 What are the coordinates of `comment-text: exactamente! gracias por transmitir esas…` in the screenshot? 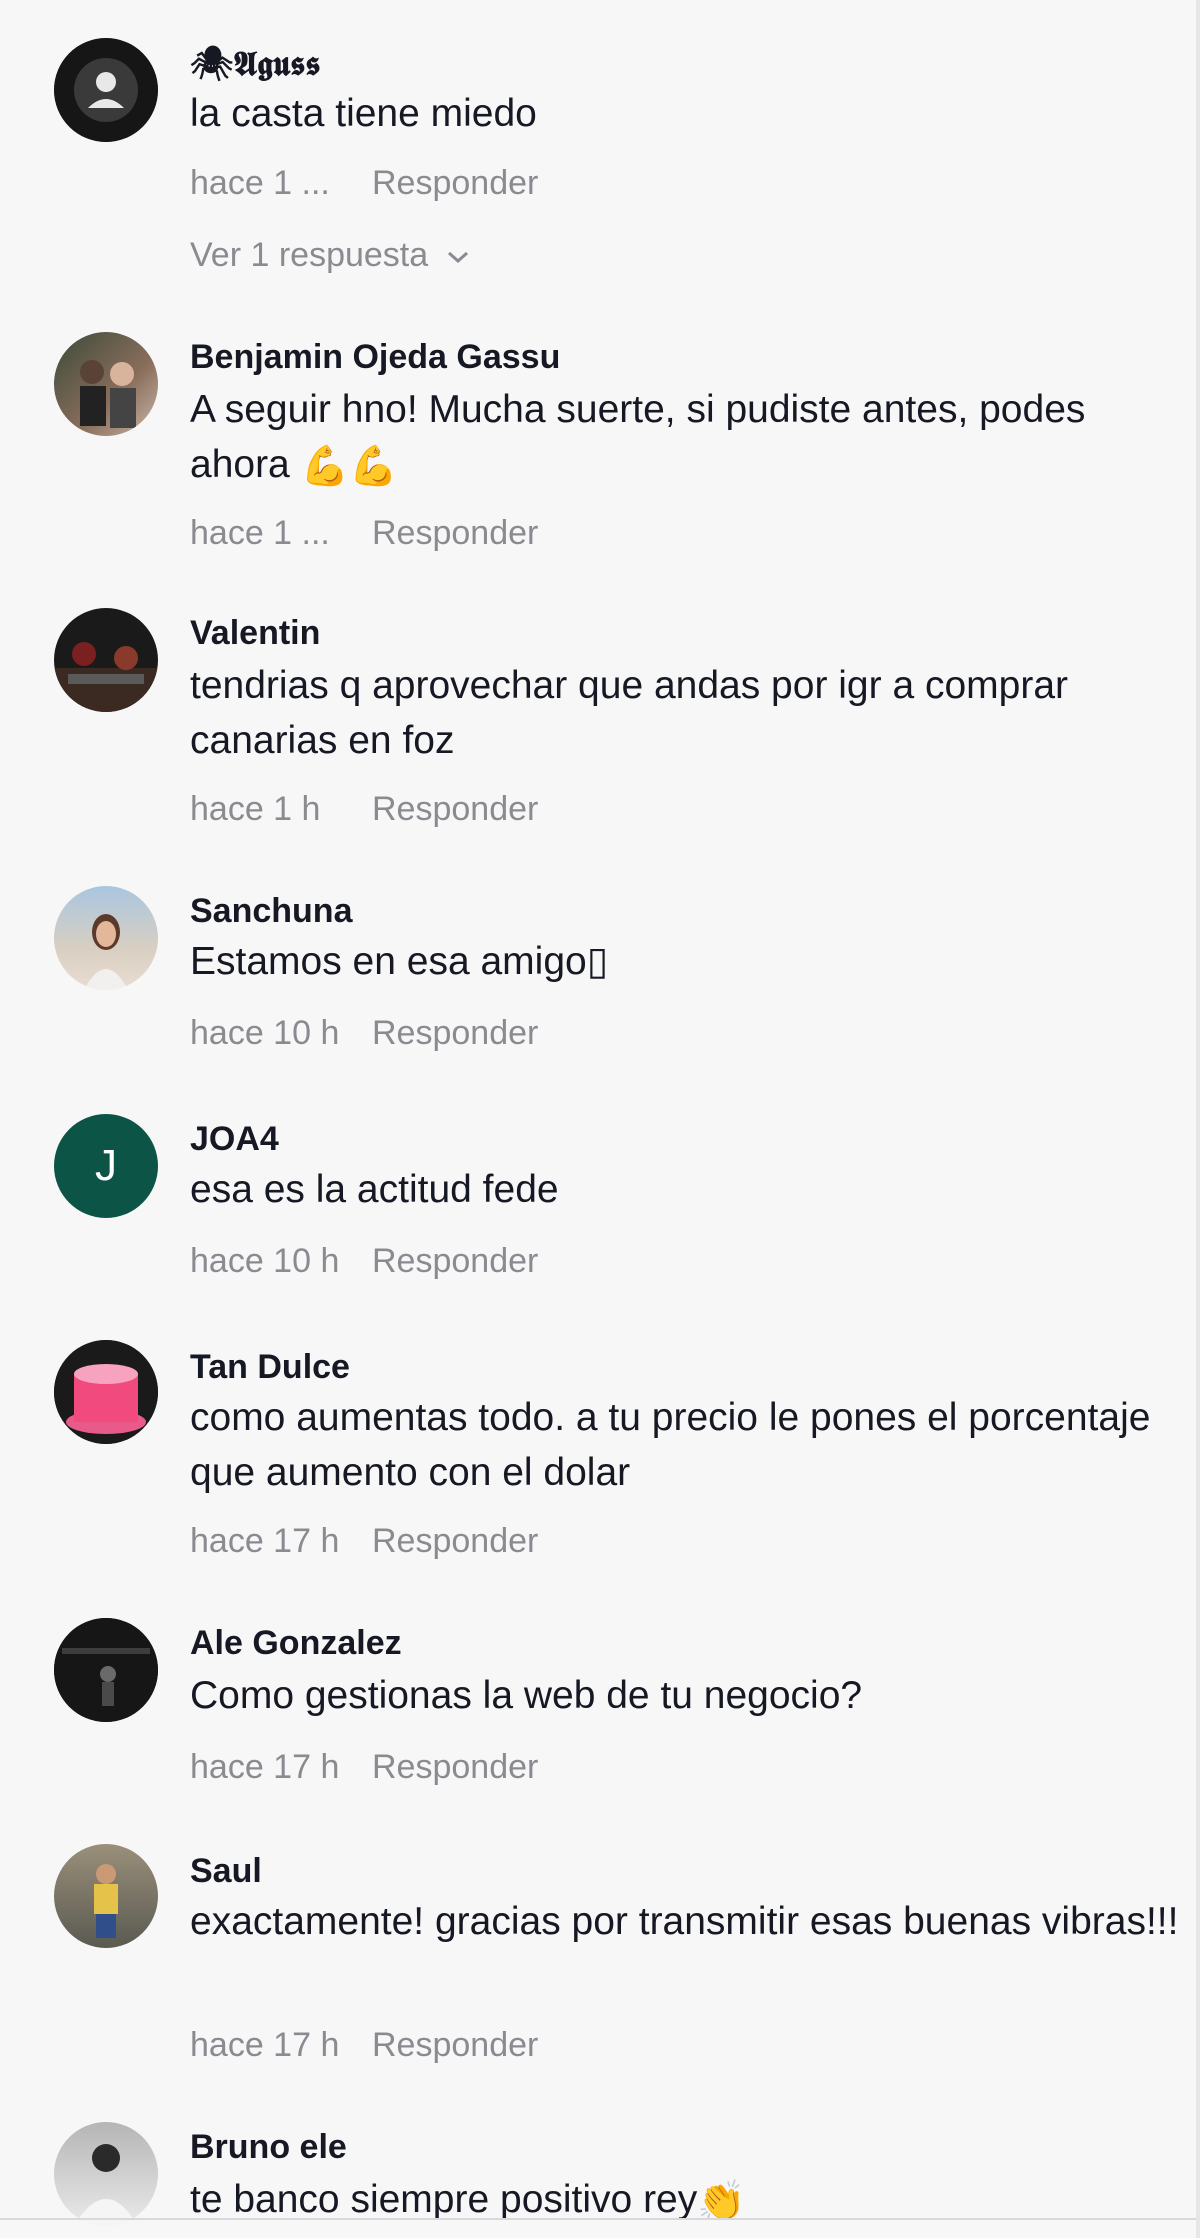 It's located at (684, 1921).